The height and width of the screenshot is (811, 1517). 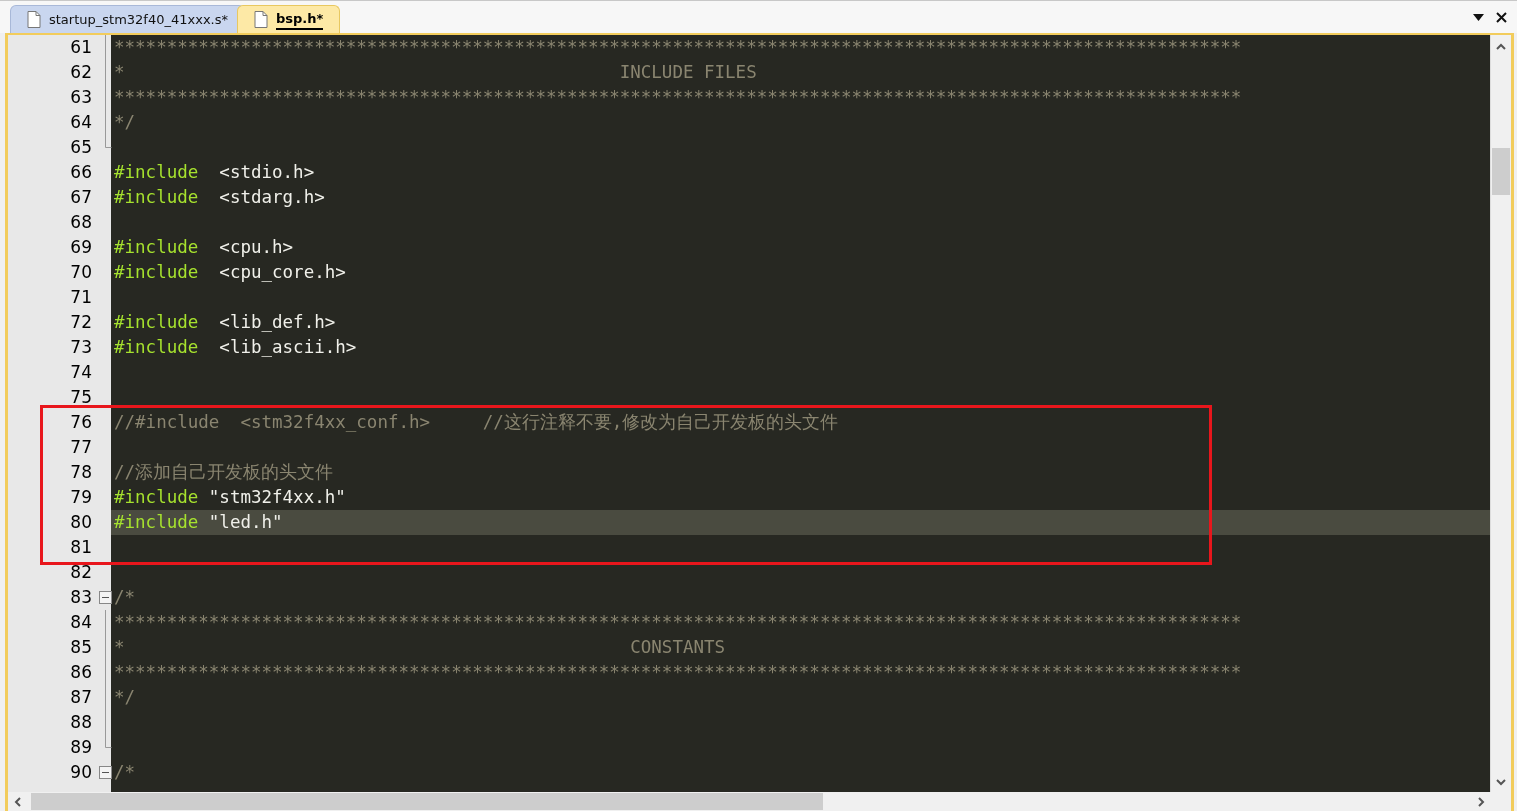 What do you see at coordinates (81, 497) in the screenshot?
I see `line-number: 79` at bounding box center [81, 497].